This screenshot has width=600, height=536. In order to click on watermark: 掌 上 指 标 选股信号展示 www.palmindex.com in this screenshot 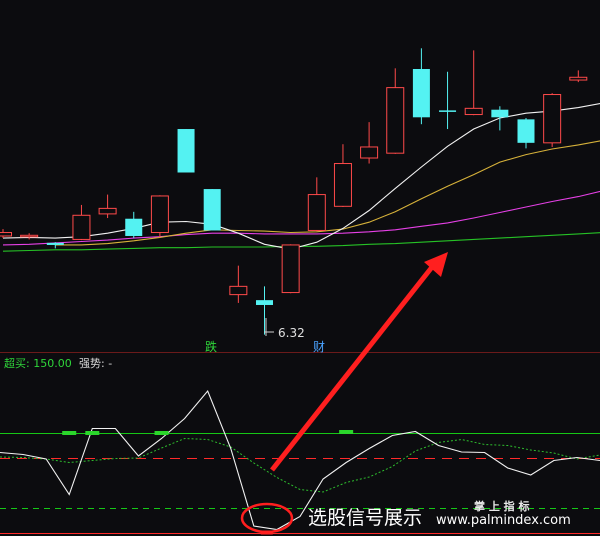, I will do `click(439, 514)`.